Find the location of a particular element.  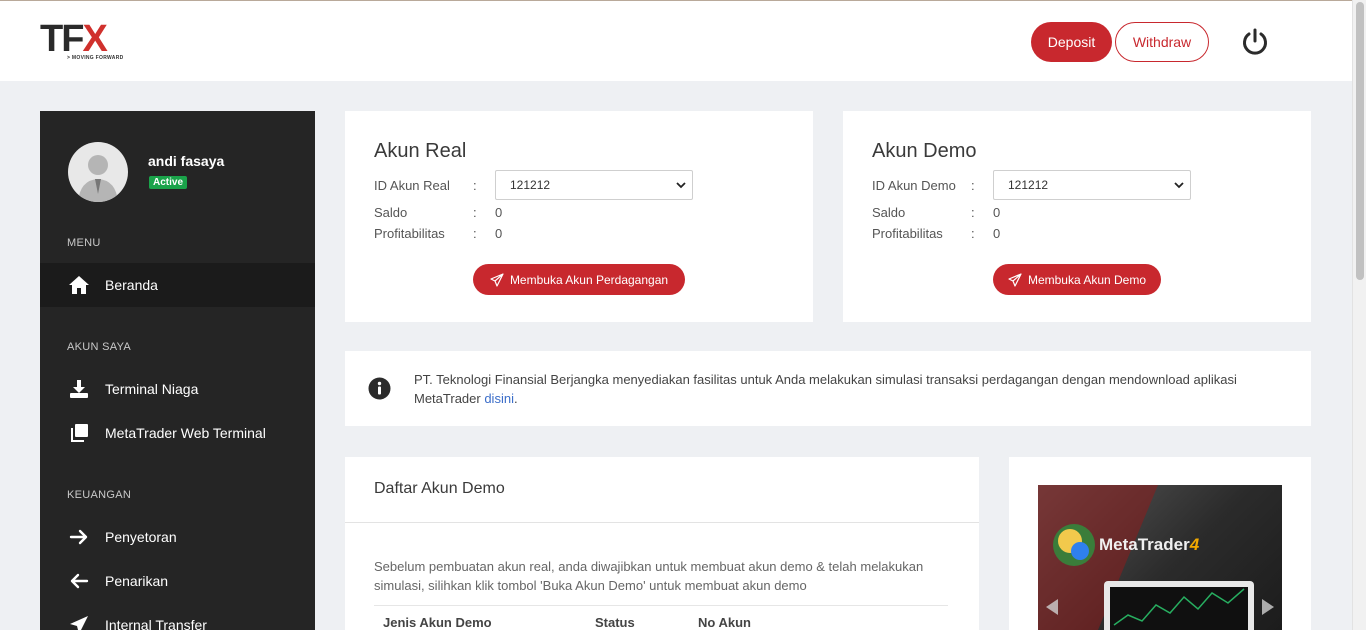

open-demo-account-button: Membuka Akun Demo is located at coordinates (1077, 279).